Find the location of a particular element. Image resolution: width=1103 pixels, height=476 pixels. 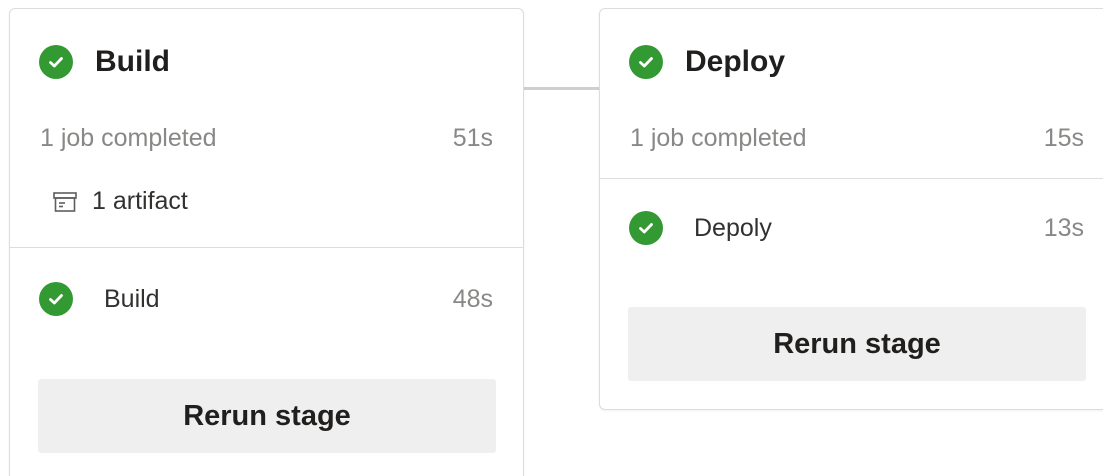

artifact-box-icon is located at coordinates (65, 201).